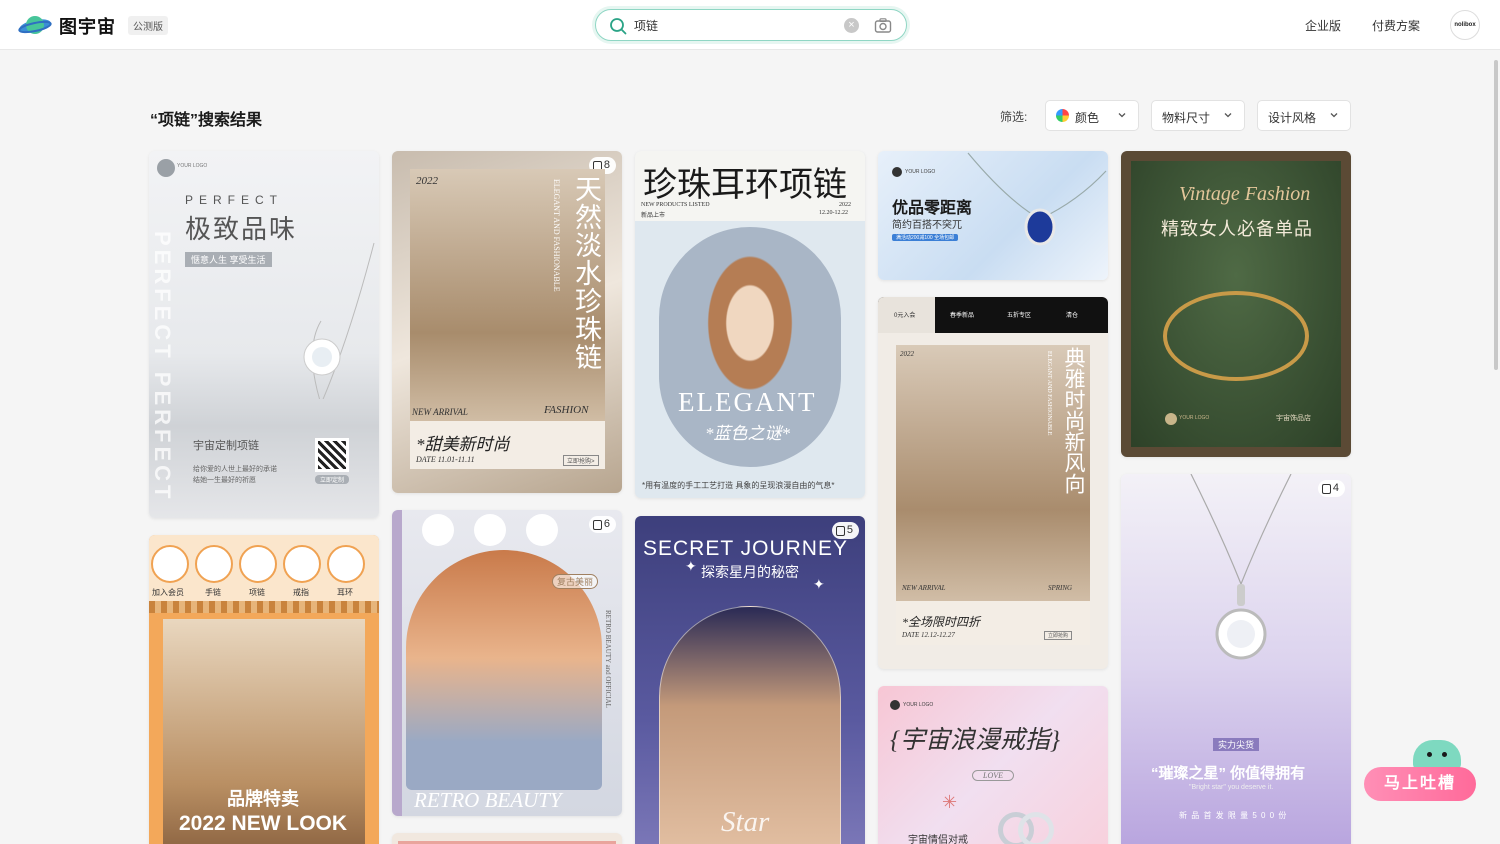 This screenshot has height=844, width=1500. Describe the element at coordinates (1241, 567) in the screenshot. I see `diamond-pendant-illustration` at that location.